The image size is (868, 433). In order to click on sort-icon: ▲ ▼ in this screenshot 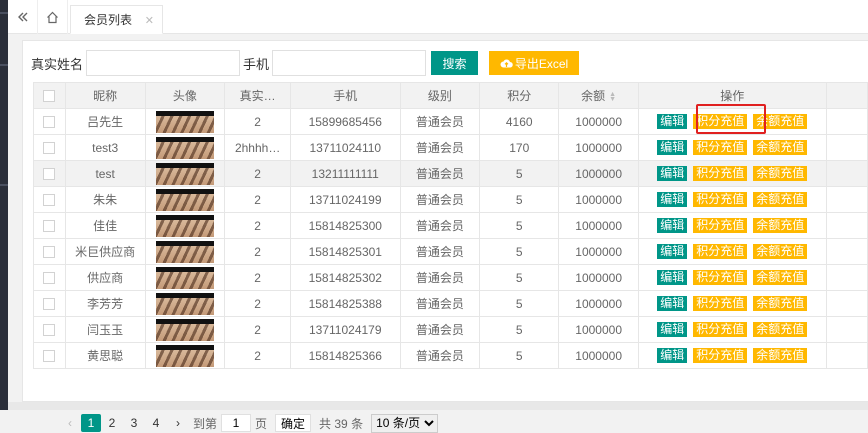, I will do `click(612, 97)`.